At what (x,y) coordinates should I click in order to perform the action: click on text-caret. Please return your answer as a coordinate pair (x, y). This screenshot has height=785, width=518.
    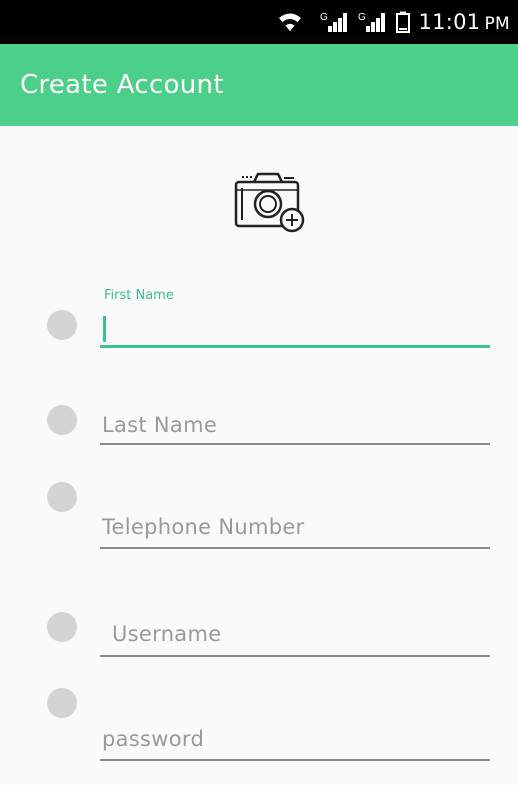
    Looking at the image, I should click on (104, 329).